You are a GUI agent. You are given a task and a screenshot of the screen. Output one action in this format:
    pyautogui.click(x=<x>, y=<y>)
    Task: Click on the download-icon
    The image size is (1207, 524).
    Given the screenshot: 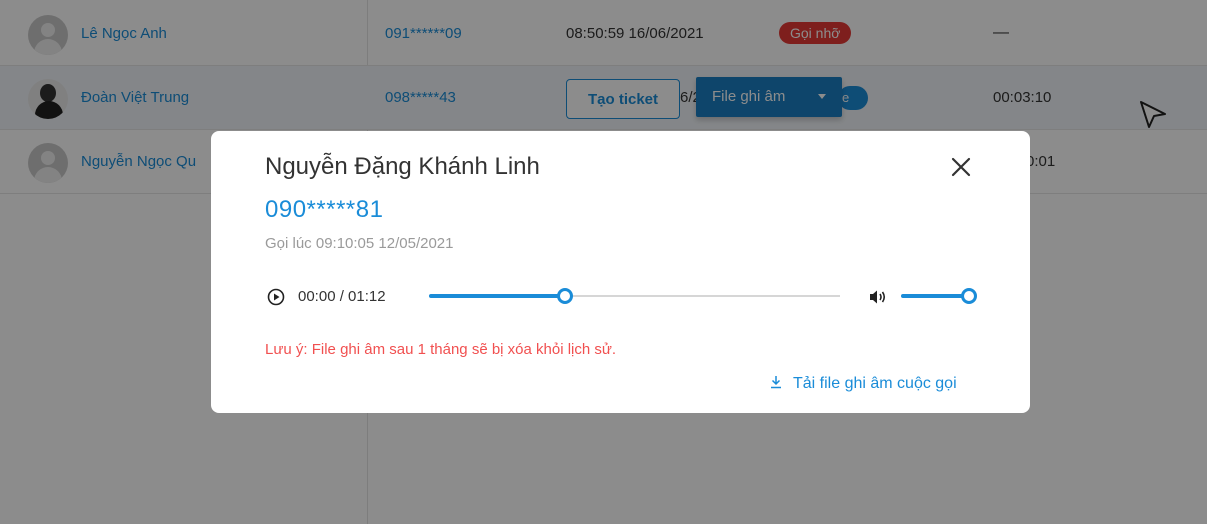 What is the action you would take?
    pyautogui.click(x=776, y=382)
    